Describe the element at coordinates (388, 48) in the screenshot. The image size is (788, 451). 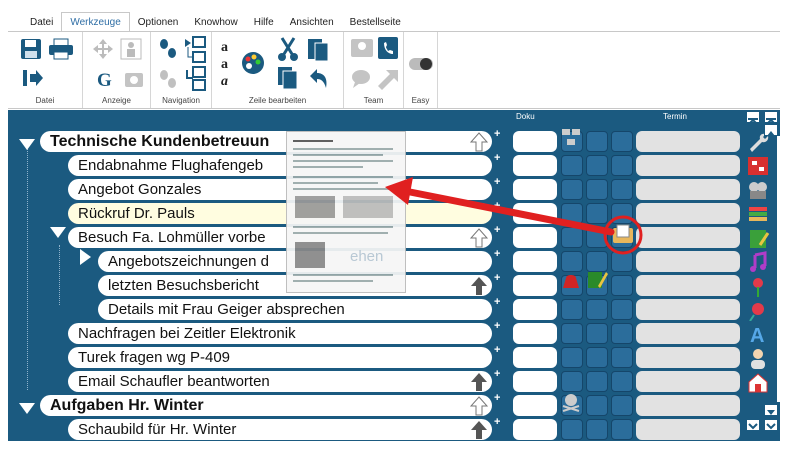
I see `phone-book-icon` at that location.